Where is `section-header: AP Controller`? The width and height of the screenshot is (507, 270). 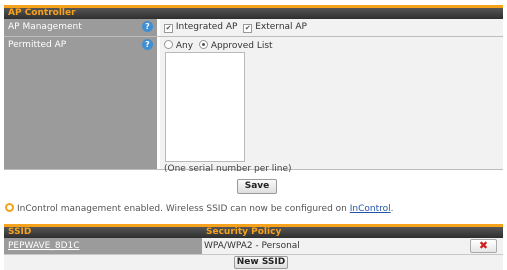 section-header: AP Controller is located at coordinates (253, 12).